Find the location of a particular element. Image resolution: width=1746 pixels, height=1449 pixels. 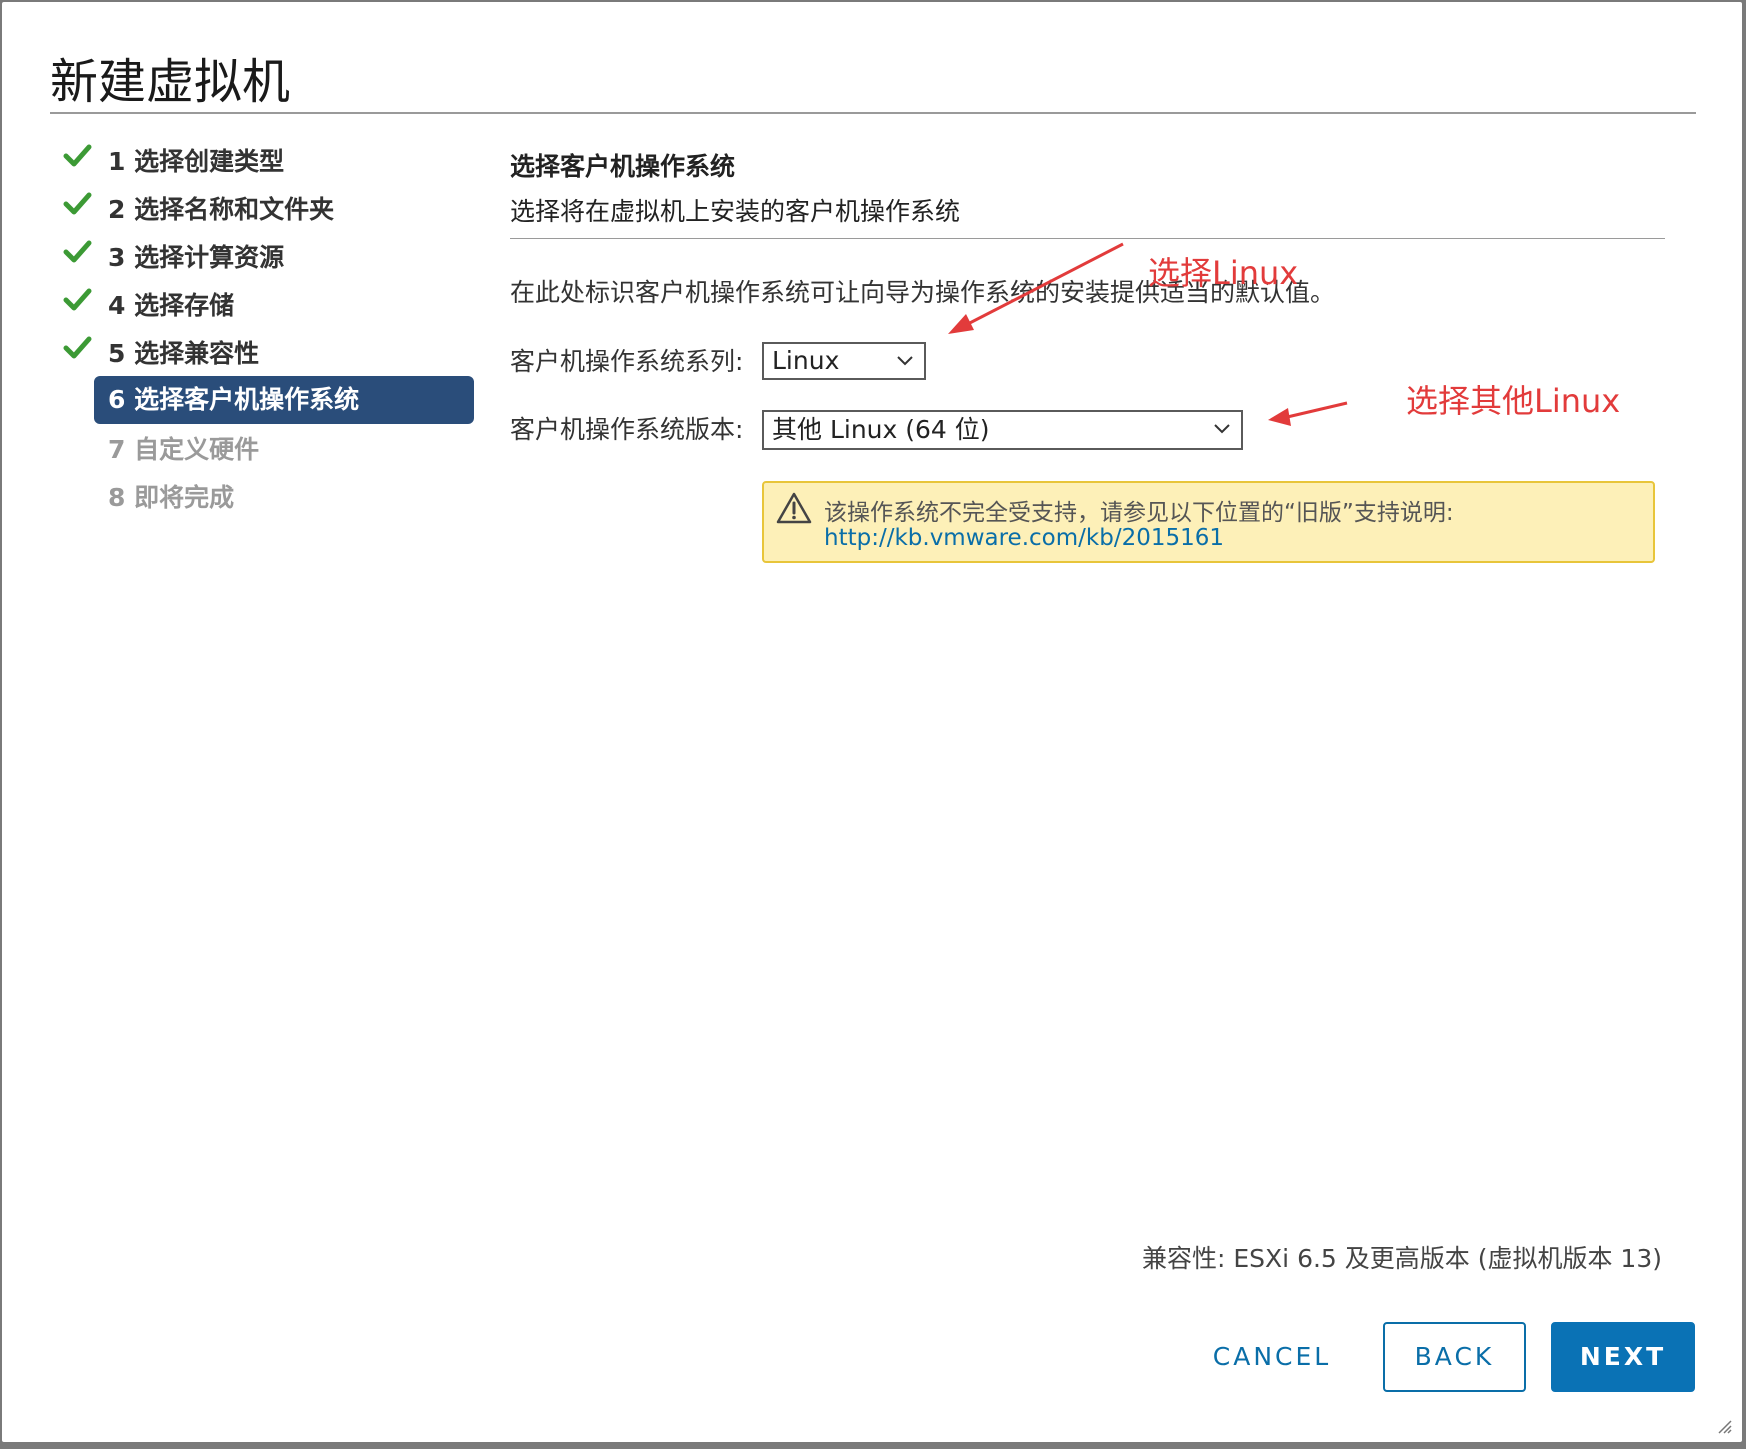

step-select-compatibility: 5 选择兼容性 is located at coordinates (284, 354).